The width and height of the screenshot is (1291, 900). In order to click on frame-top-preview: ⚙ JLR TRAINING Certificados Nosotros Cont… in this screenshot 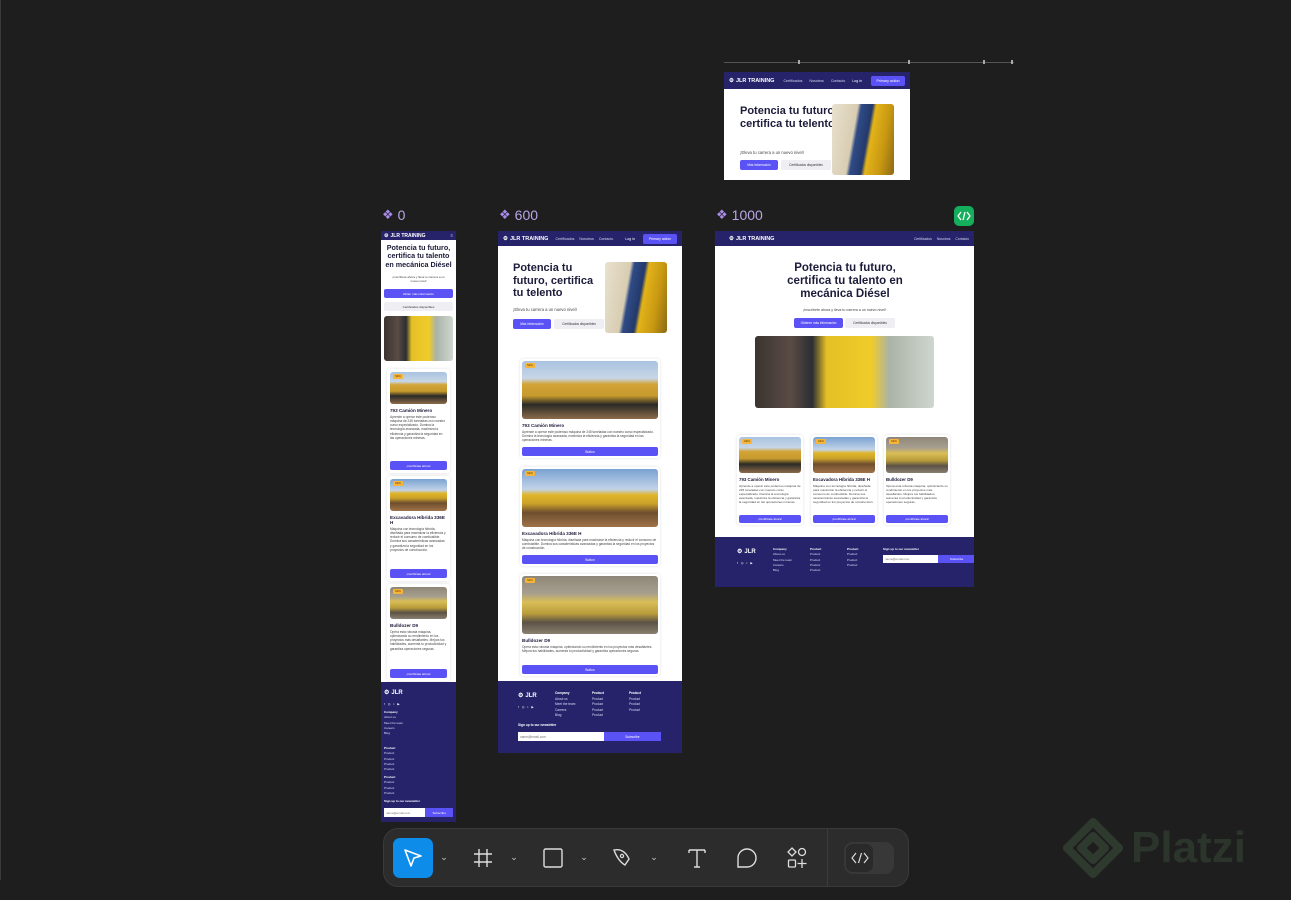, I will do `click(817, 126)`.